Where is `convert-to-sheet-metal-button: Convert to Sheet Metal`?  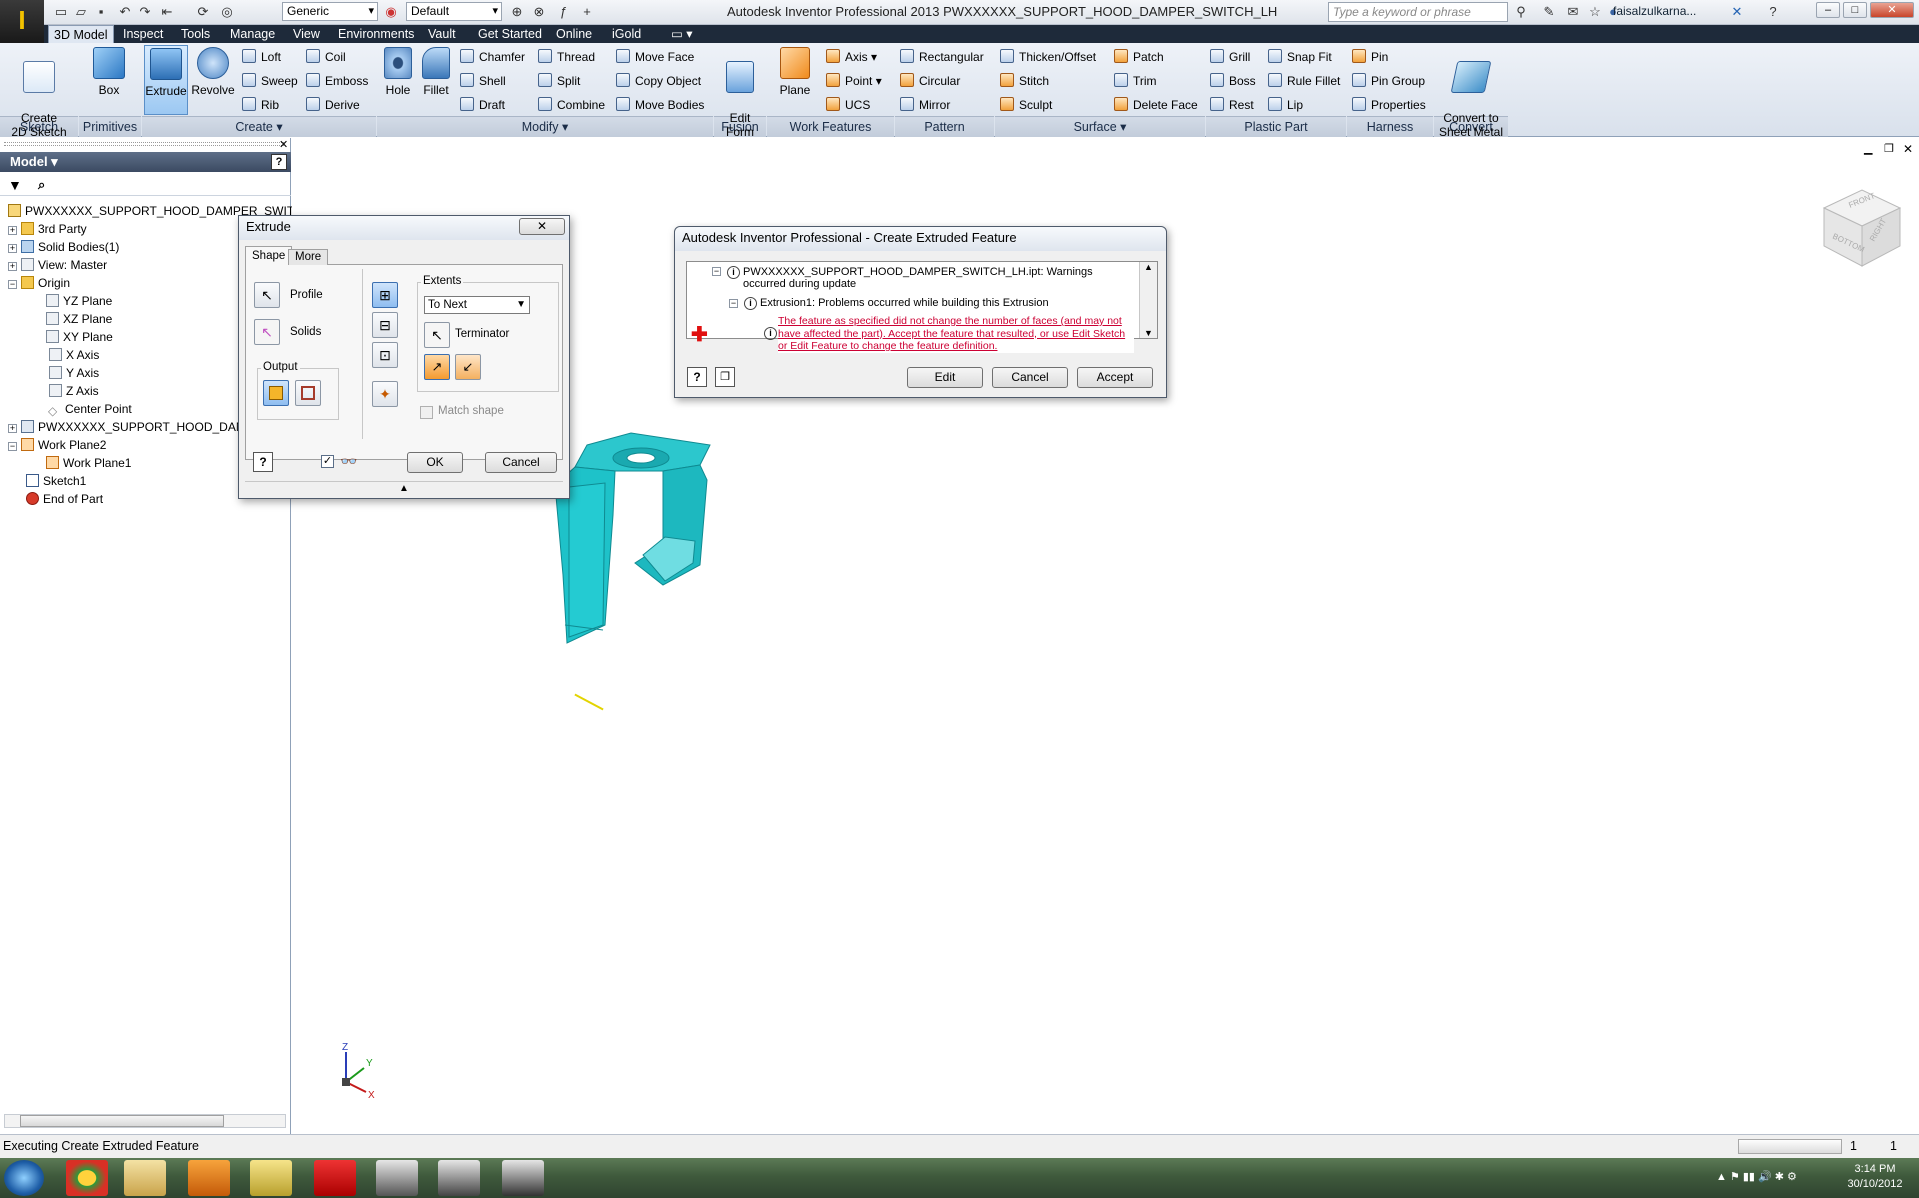
convert-to-sheet-metal-button: Convert to Sheet Metal is located at coordinates (1471, 93).